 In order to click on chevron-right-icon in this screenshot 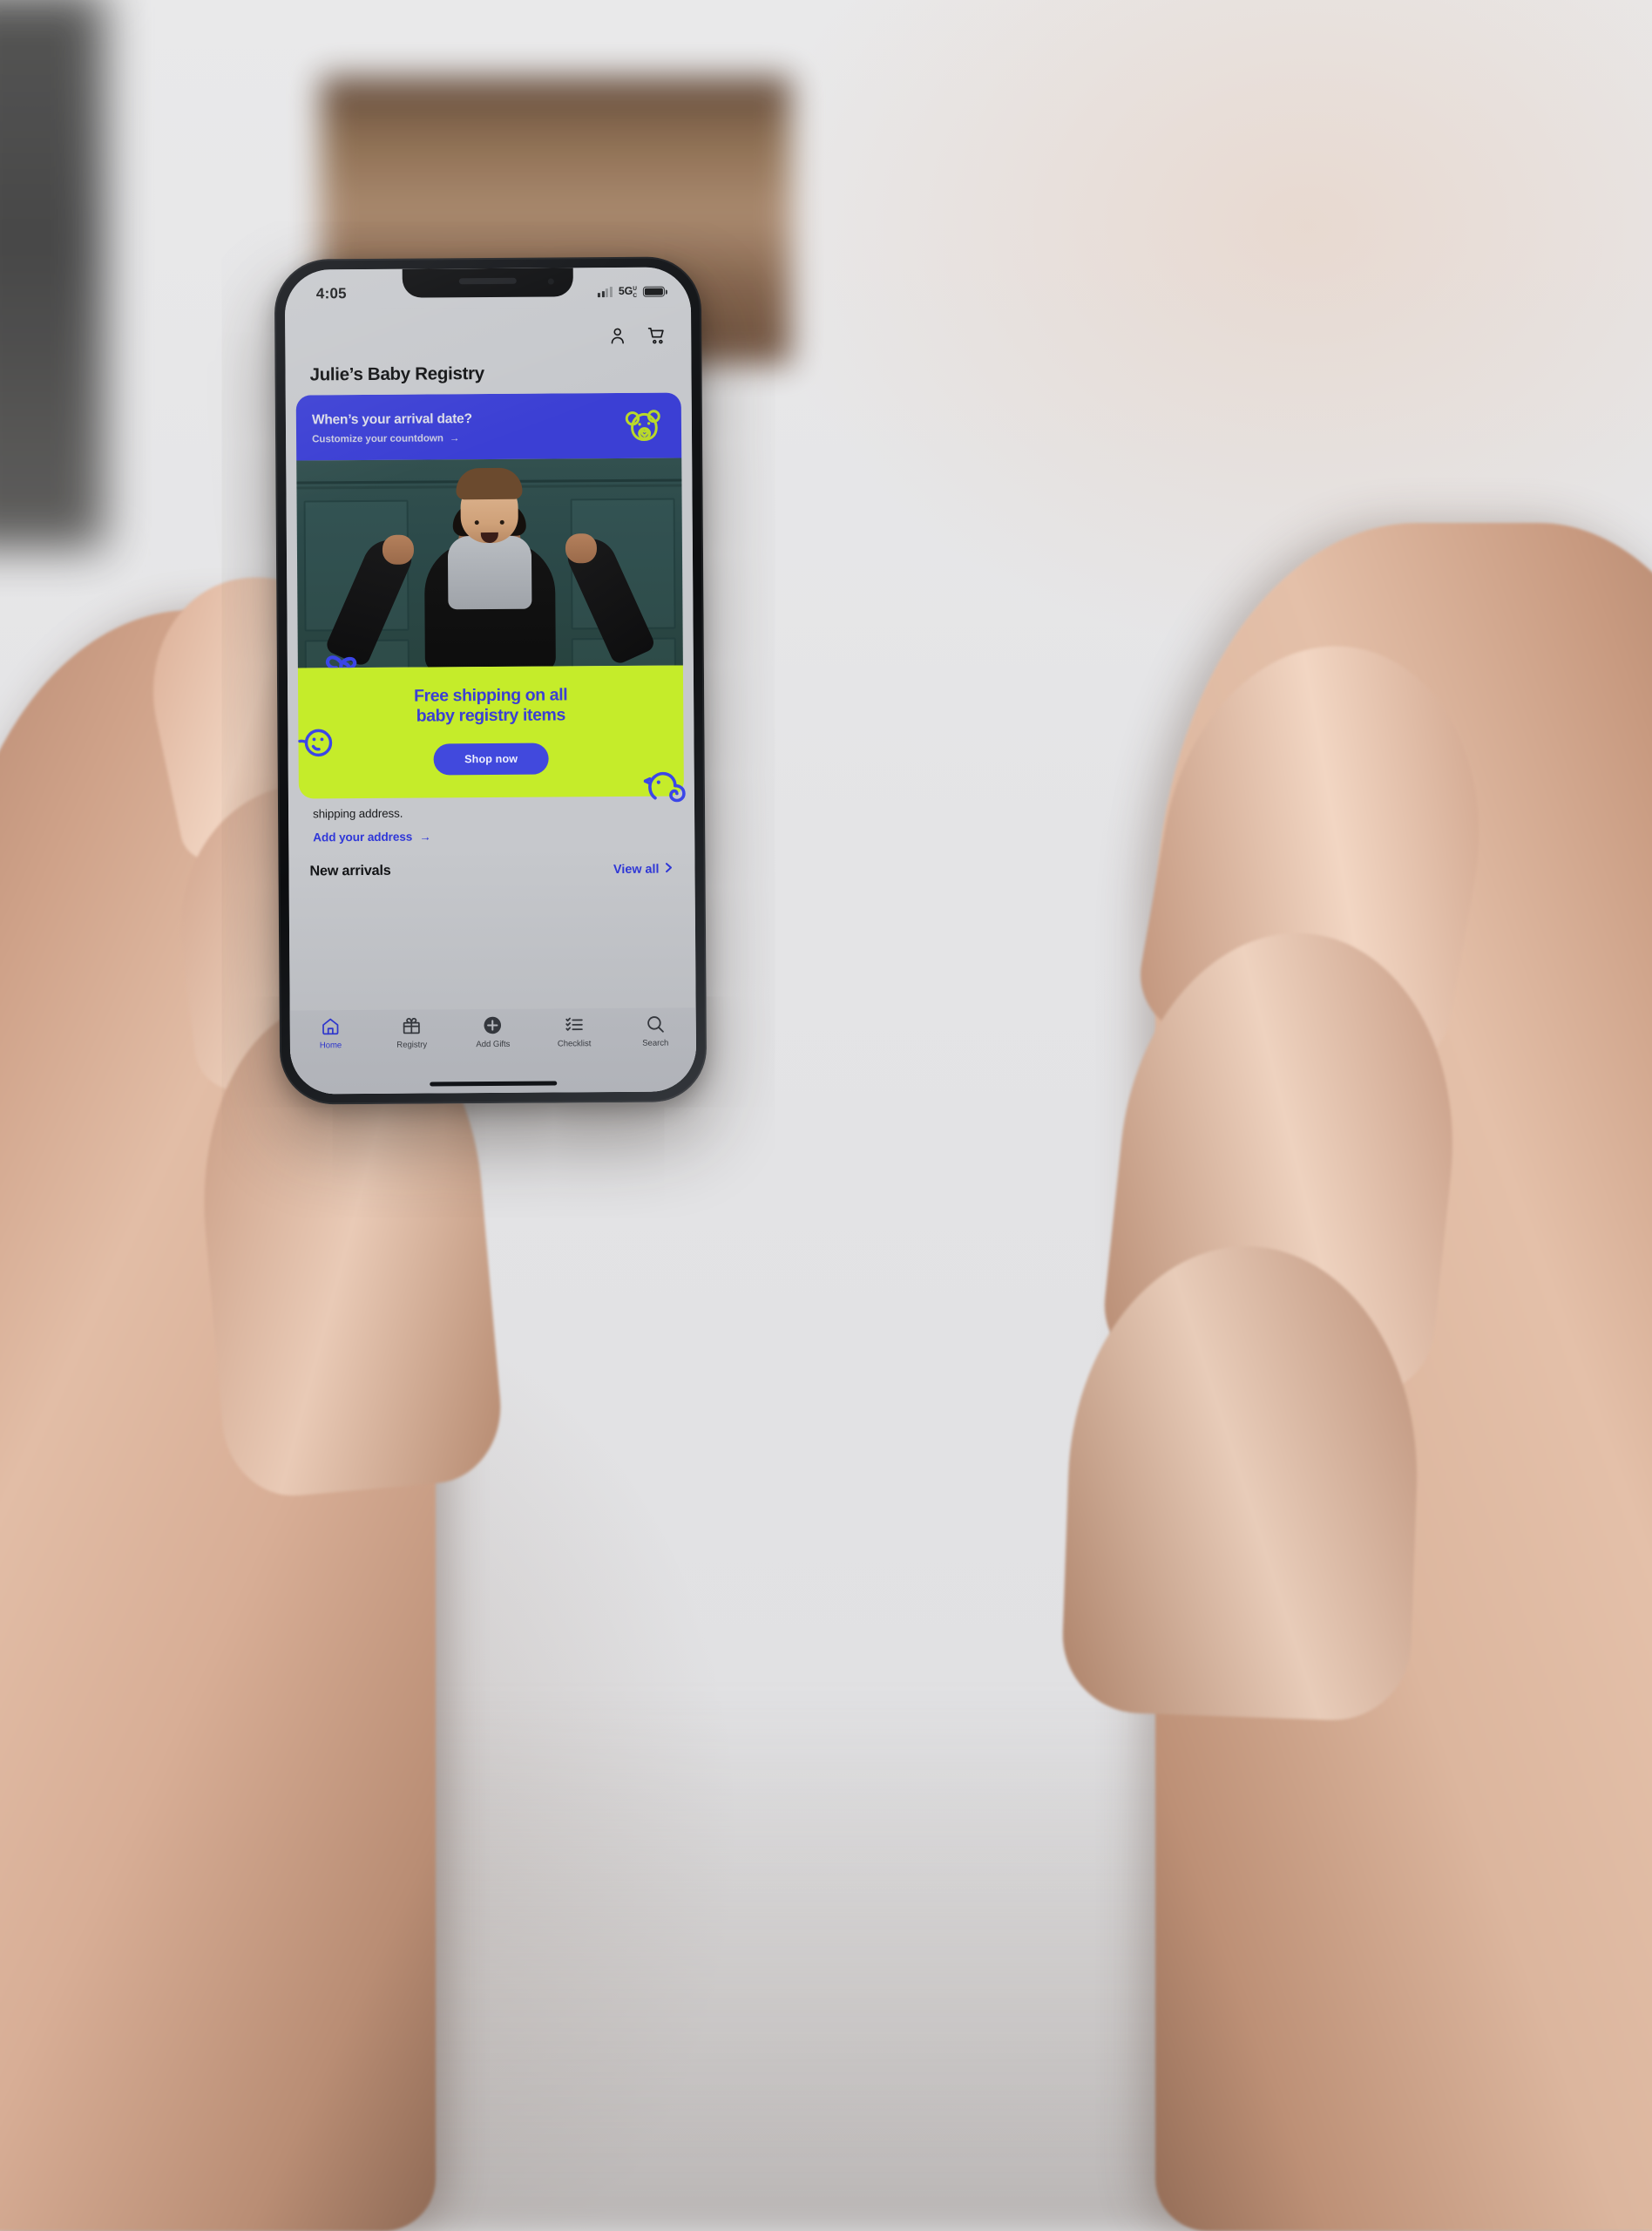, I will do `click(668, 869)`.